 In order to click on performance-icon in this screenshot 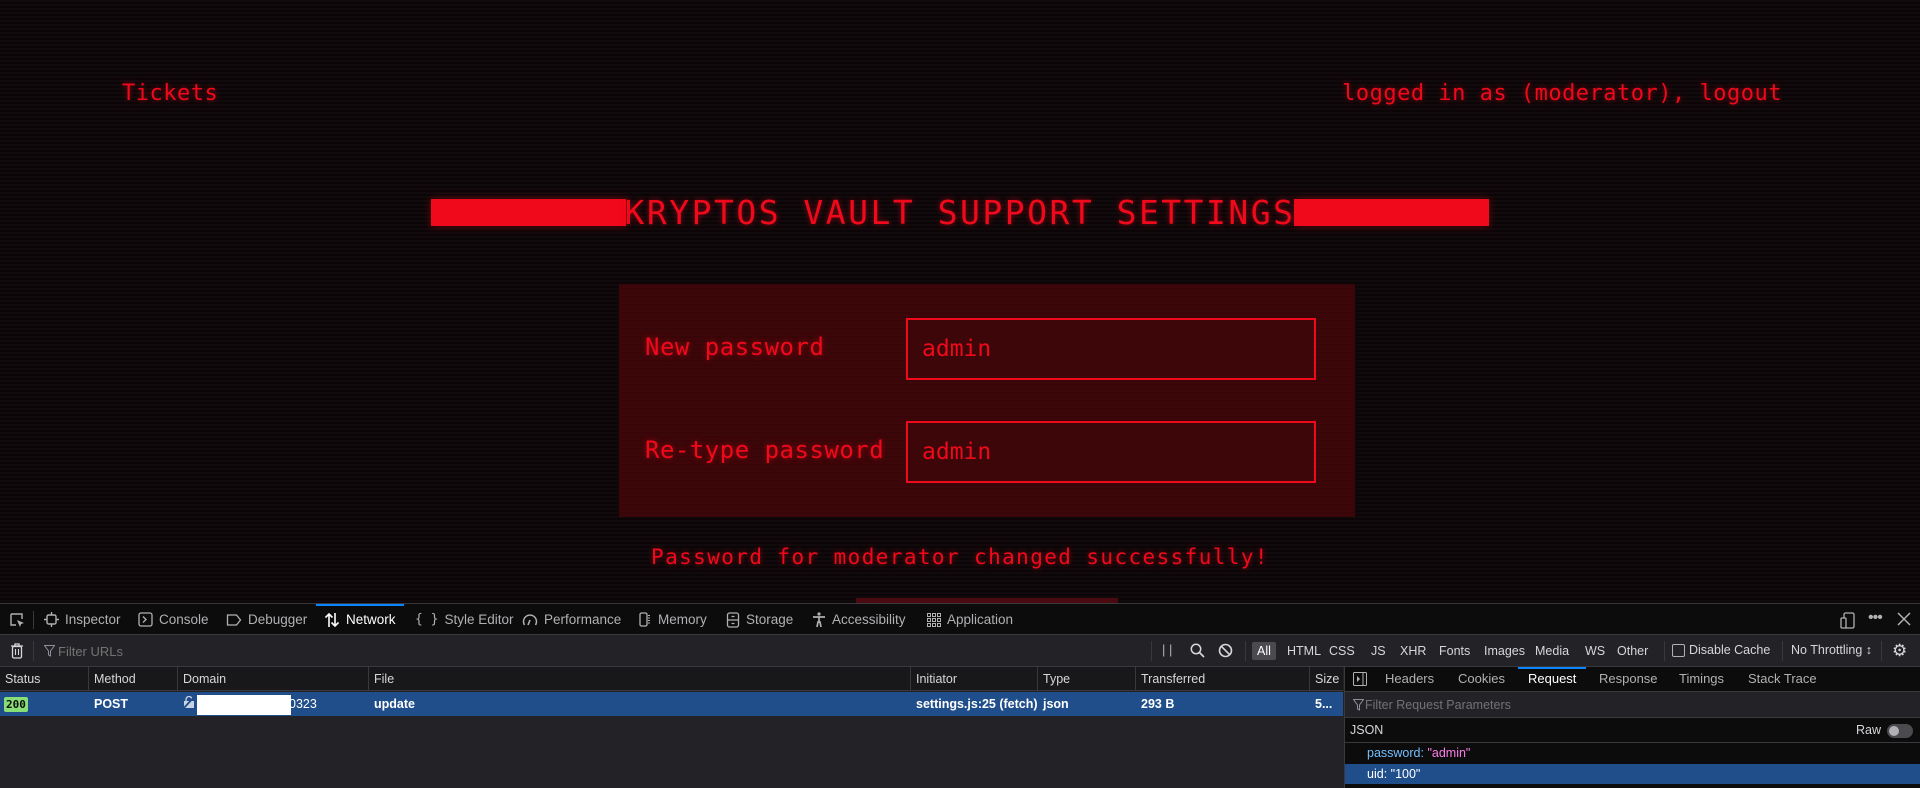, I will do `click(530, 619)`.